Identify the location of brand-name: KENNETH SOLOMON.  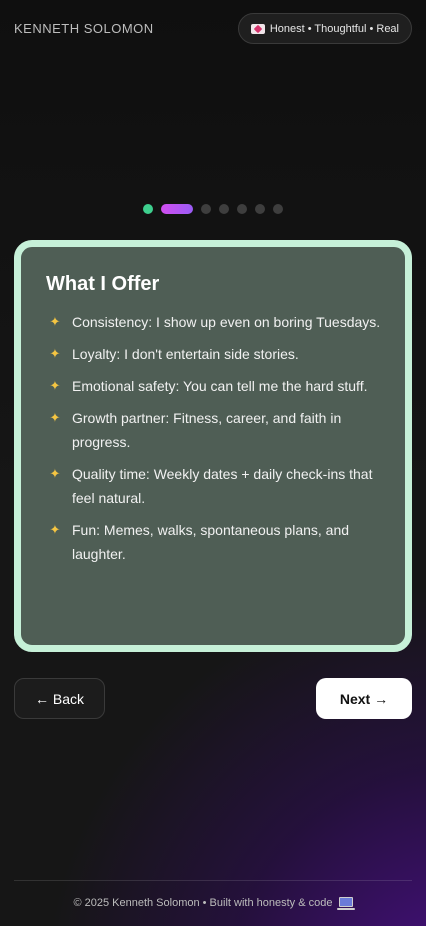
(84, 28).